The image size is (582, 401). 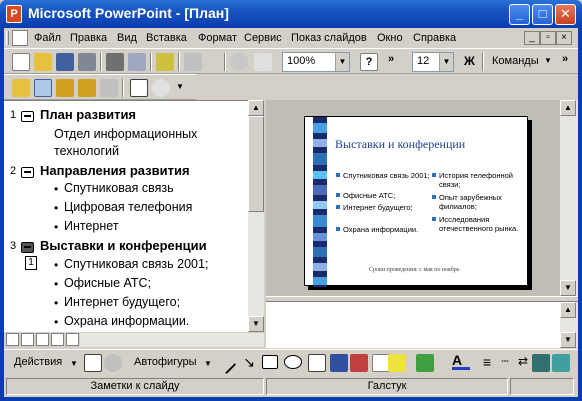 I want to click on line-icon, so click(x=225, y=363).